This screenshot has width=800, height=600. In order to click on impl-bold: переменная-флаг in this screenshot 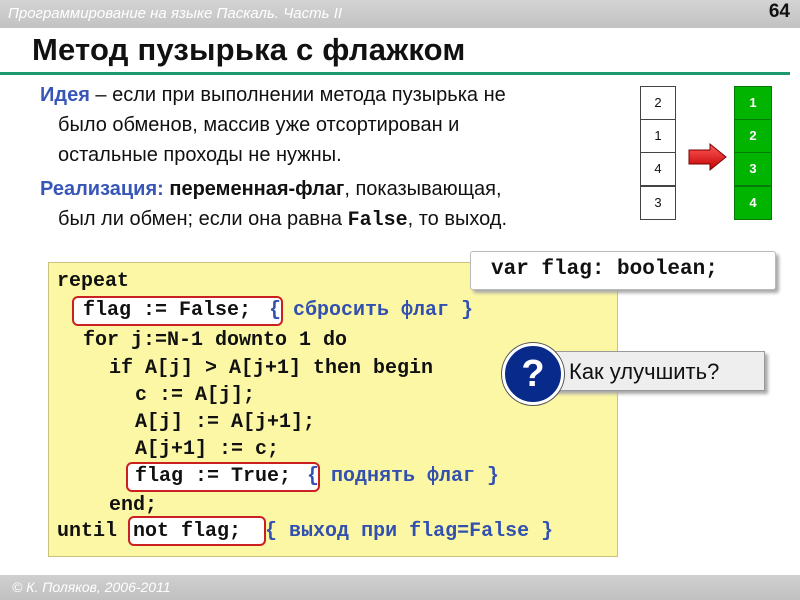, I will do `click(254, 189)`.